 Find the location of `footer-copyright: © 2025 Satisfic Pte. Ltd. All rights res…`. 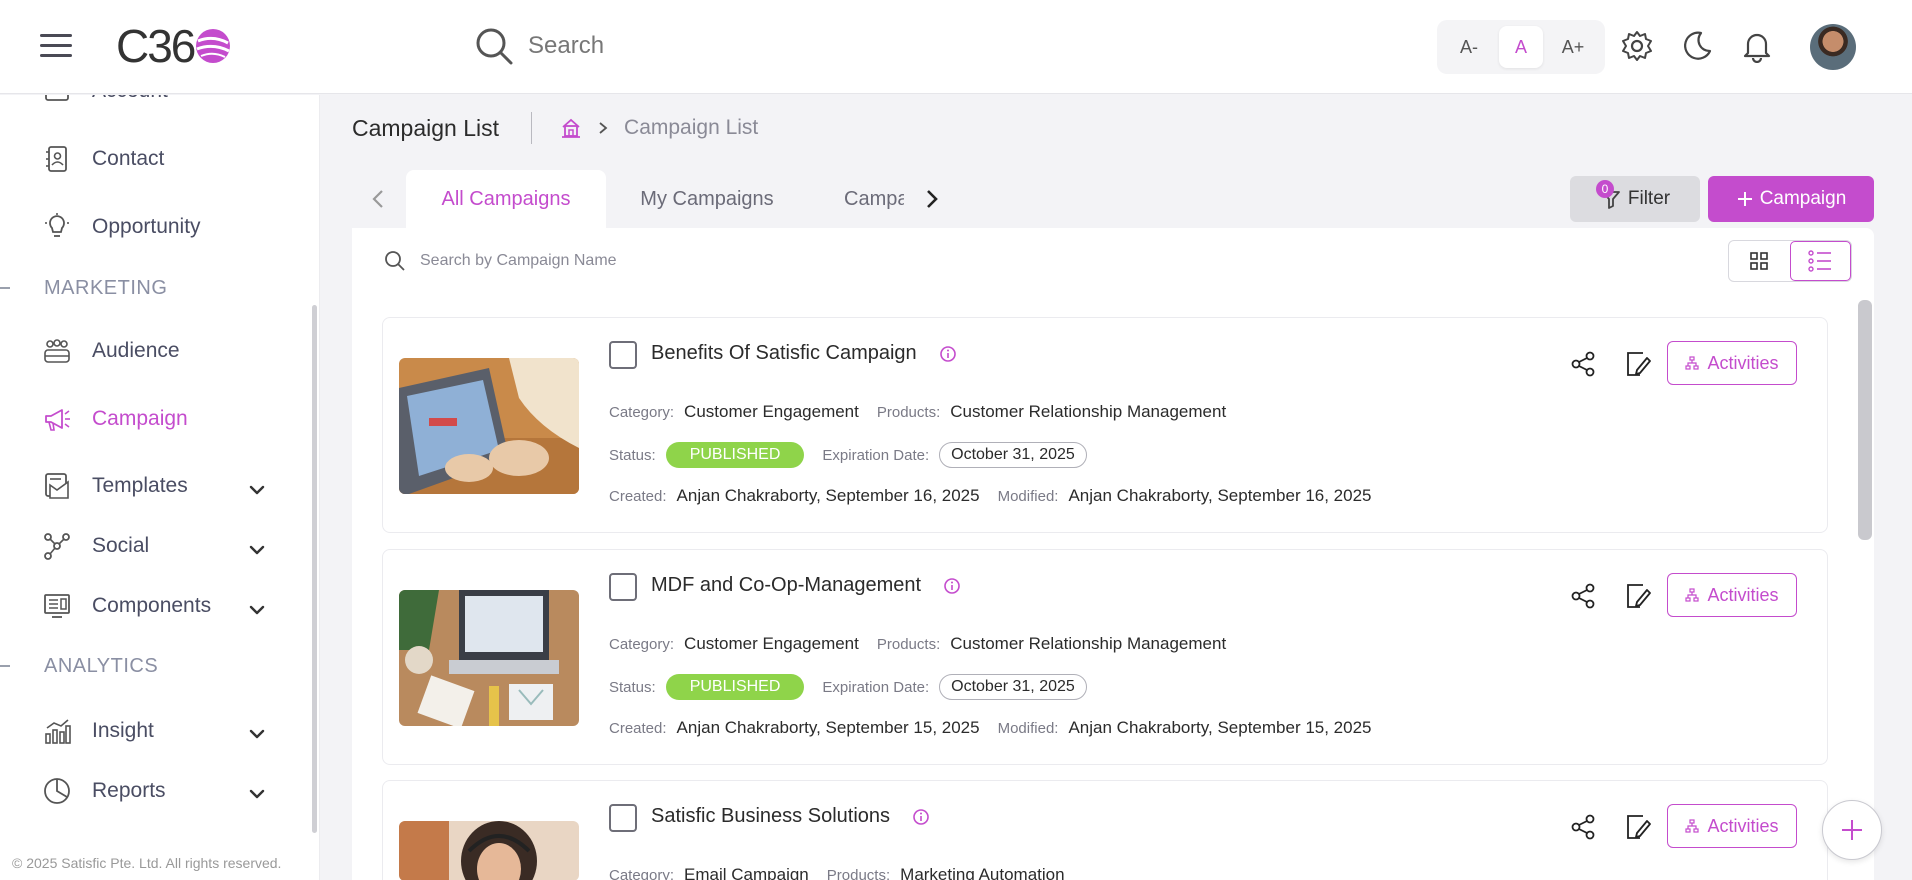

footer-copyright: © 2025 Satisfic Pte. Ltd. All rights res… is located at coordinates (147, 863).